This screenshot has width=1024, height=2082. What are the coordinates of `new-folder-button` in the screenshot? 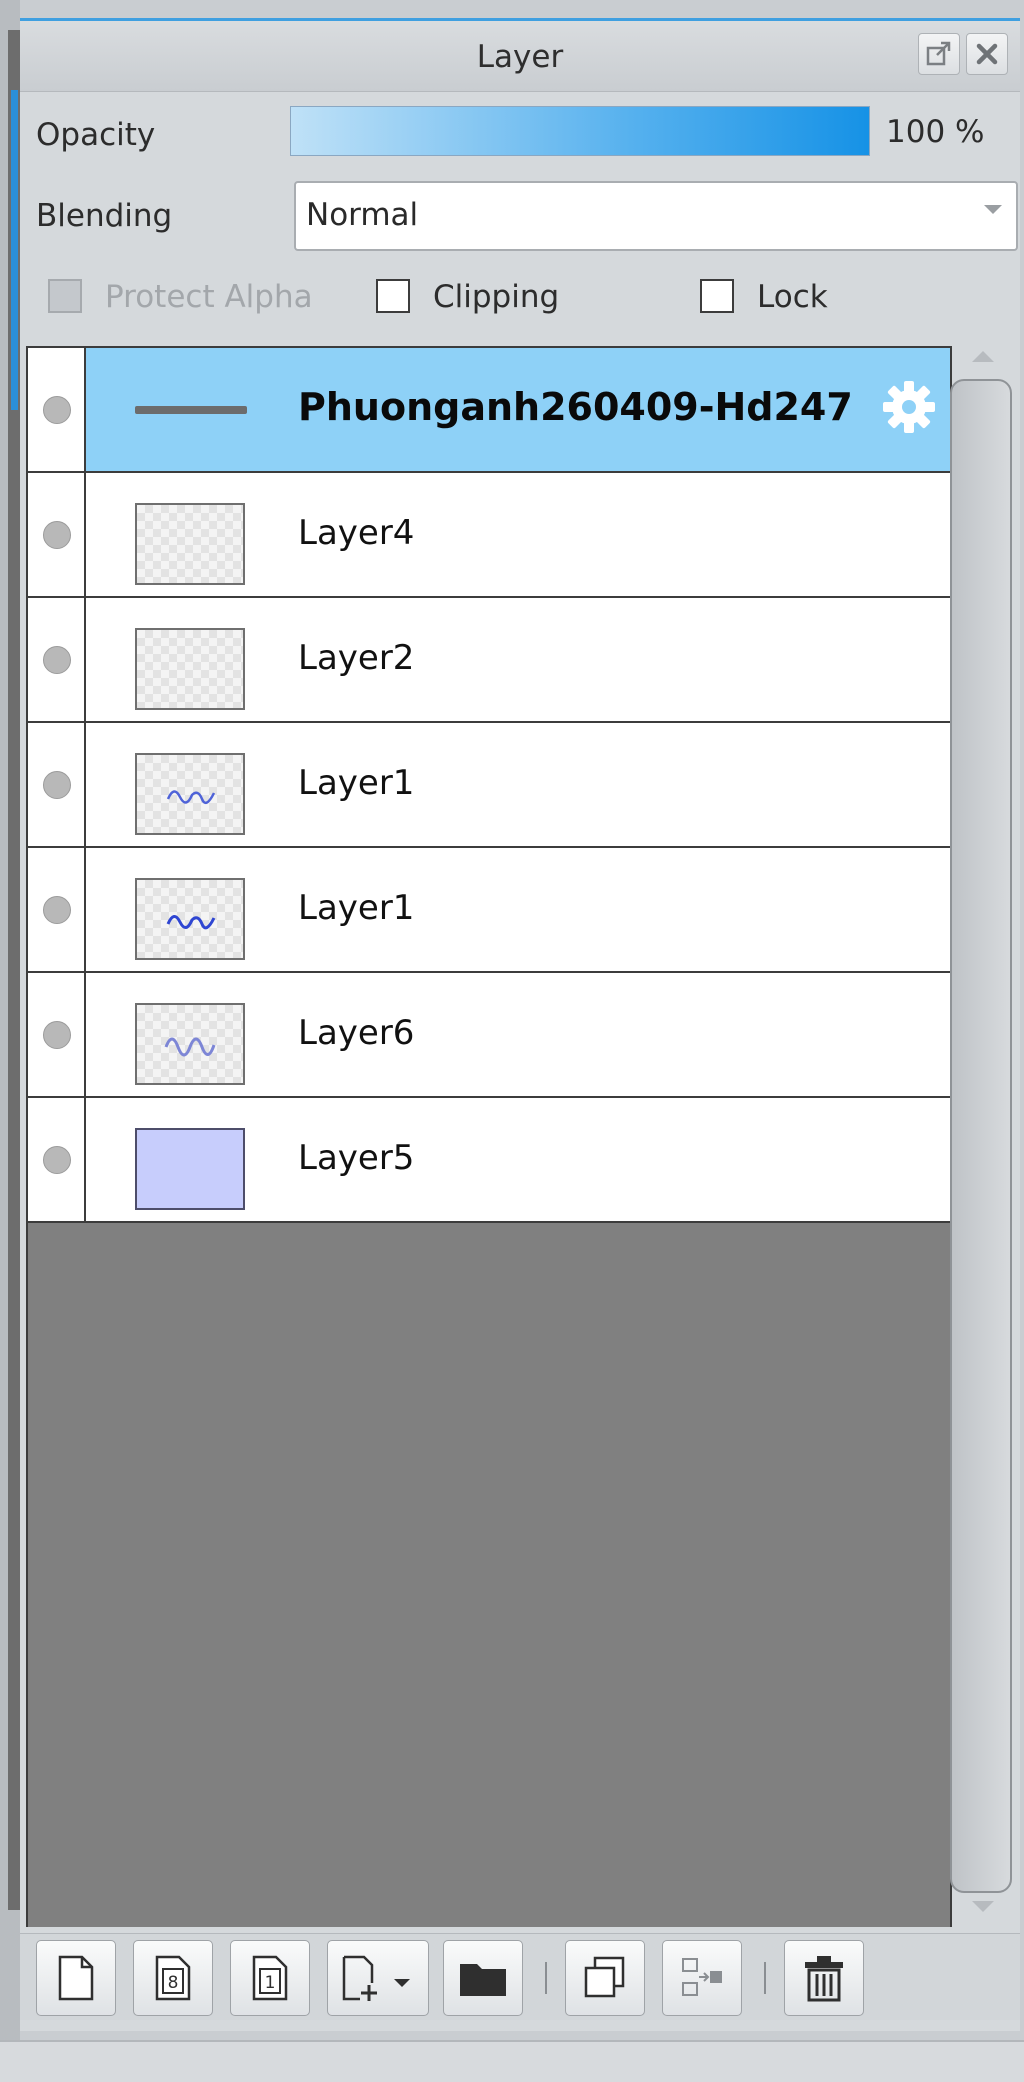 It's located at (483, 1978).